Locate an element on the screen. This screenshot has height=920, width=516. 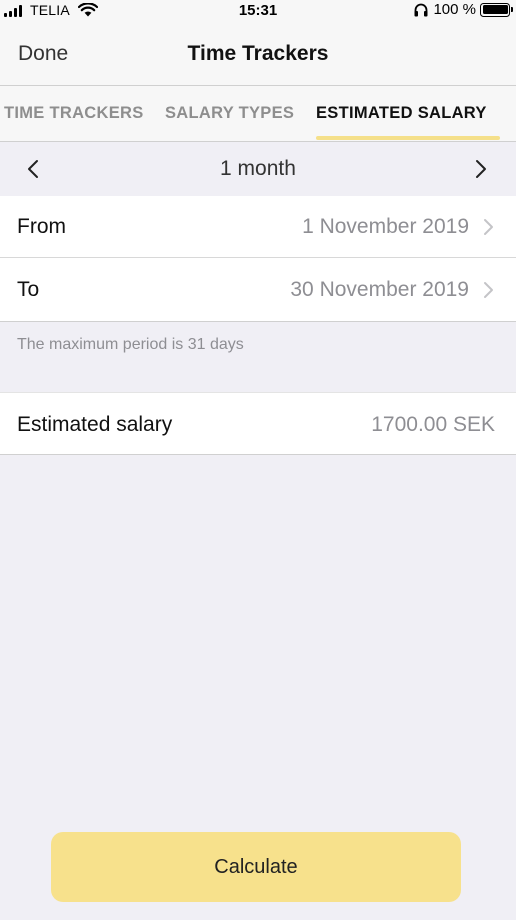
calculate-button: Calculate is located at coordinates (256, 867).